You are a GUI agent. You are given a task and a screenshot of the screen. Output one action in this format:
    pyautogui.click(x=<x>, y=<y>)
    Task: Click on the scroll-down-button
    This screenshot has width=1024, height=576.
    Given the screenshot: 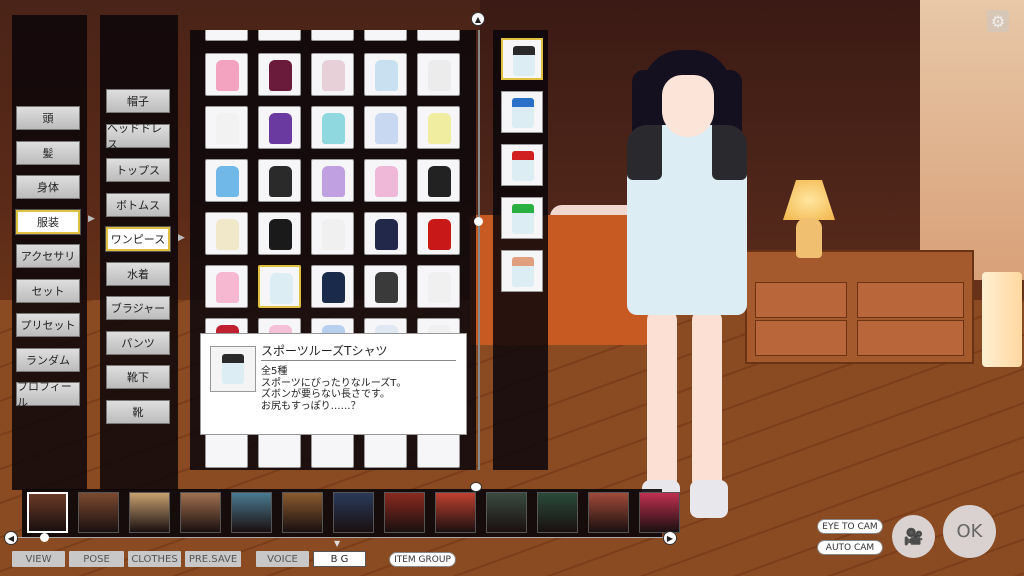 What is the action you would take?
    pyautogui.click(x=476, y=487)
    